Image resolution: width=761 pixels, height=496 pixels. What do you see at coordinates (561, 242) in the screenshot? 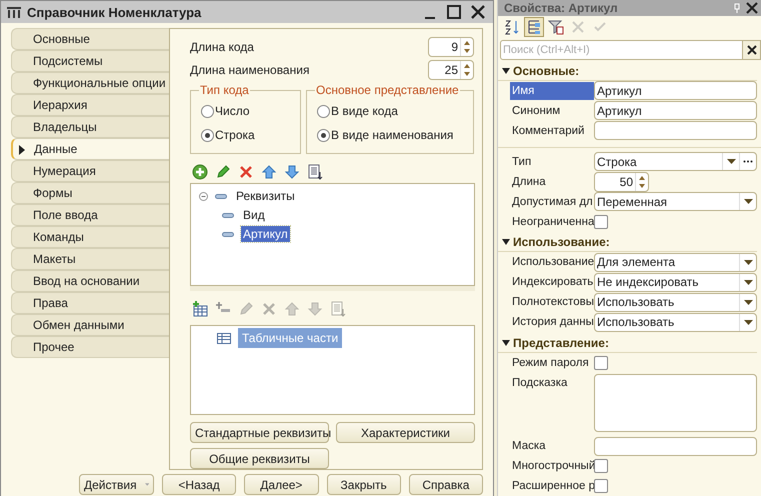
I see `section-title: Использование:` at bounding box center [561, 242].